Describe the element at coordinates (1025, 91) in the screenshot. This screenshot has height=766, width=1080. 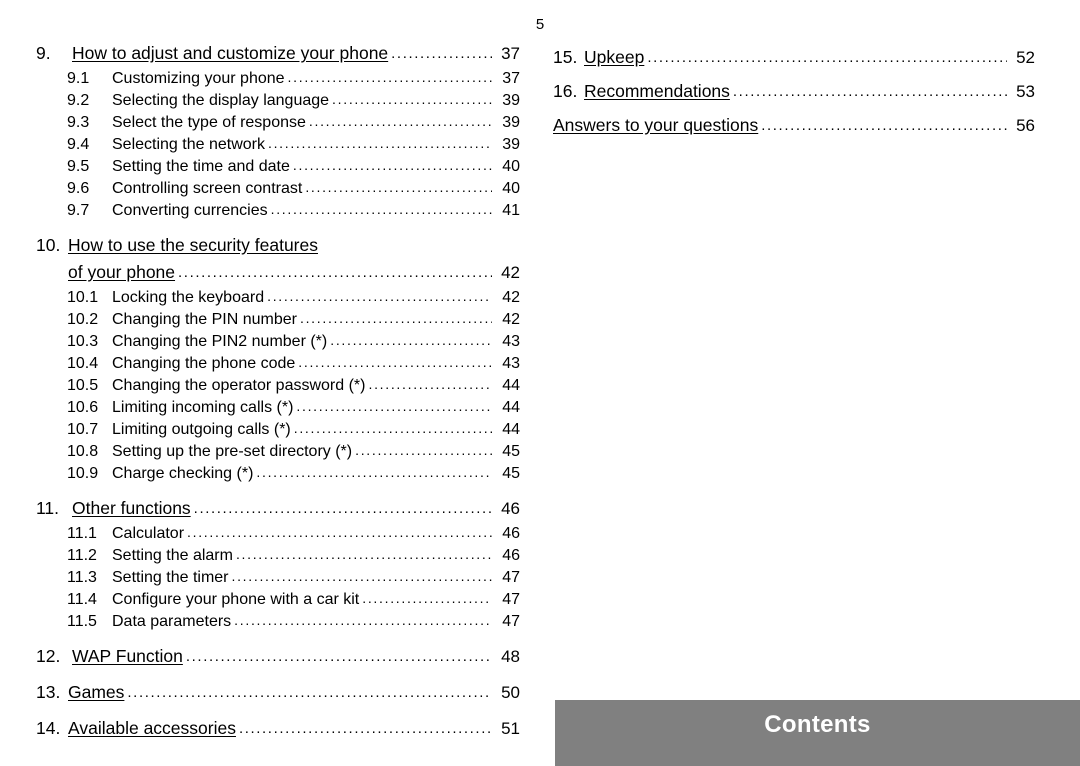
I see `toc-entry-page: 53` at that location.